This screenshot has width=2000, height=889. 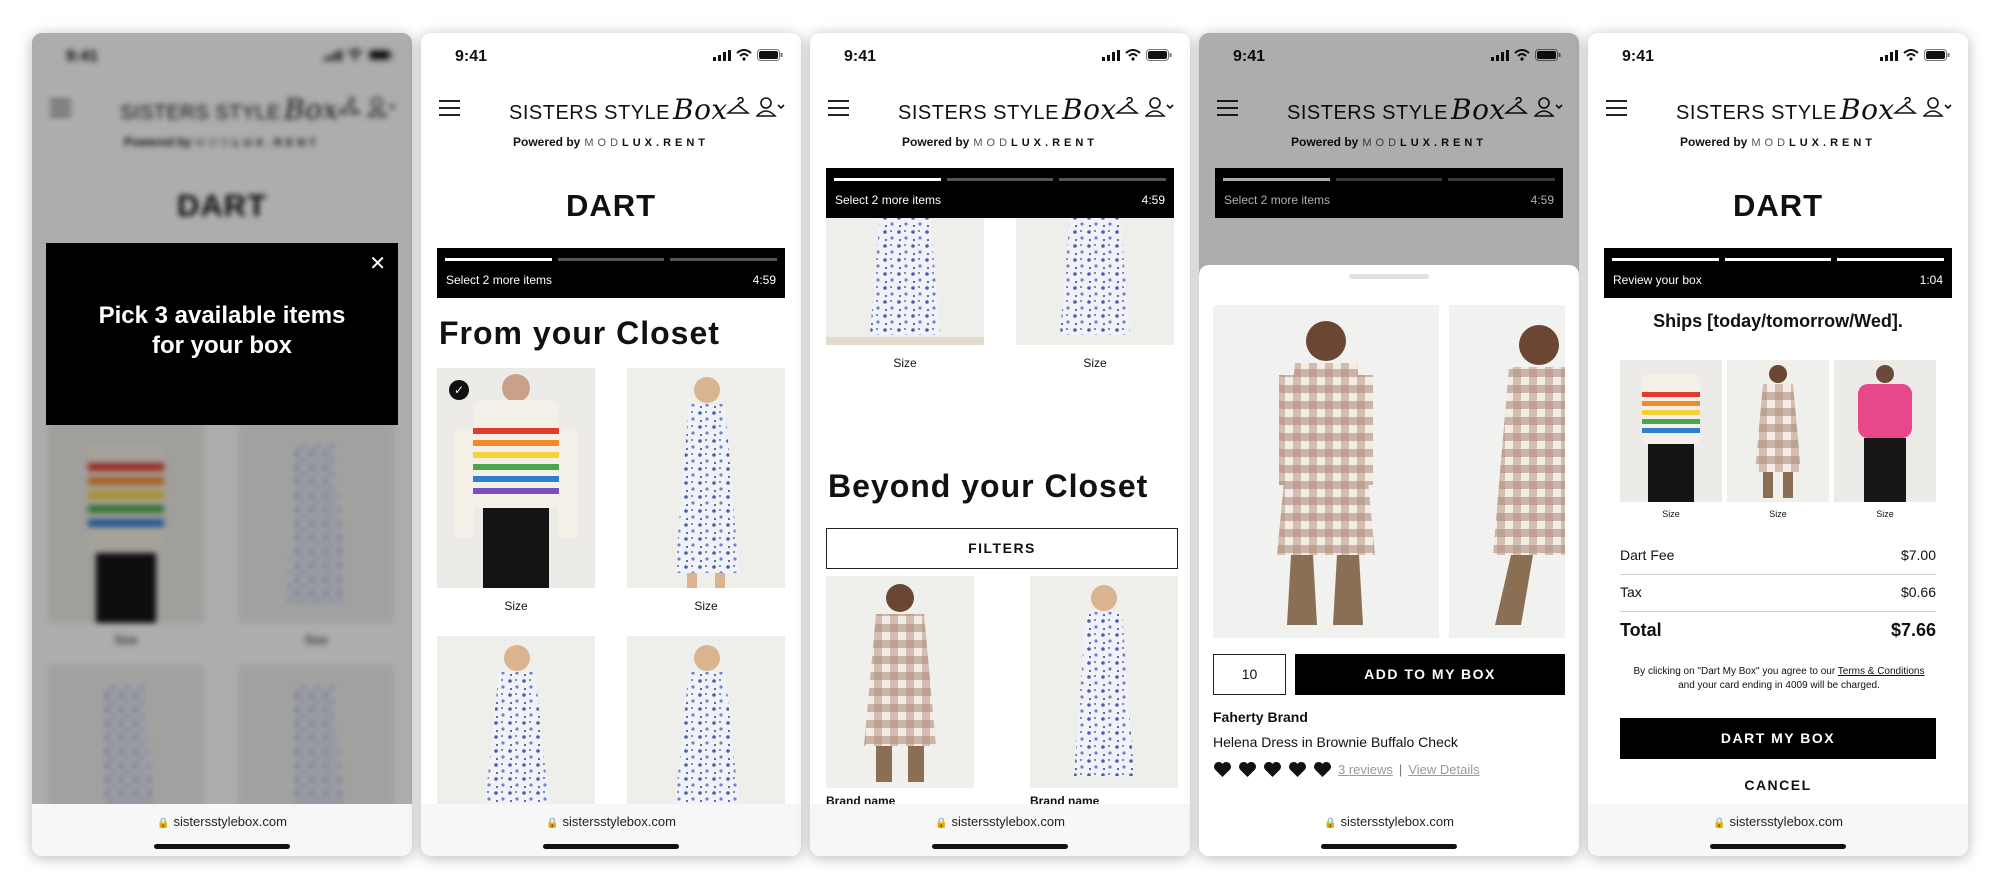 What do you see at coordinates (459, 390) in the screenshot?
I see `checkmark-icon: ✓` at bounding box center [459, 390].